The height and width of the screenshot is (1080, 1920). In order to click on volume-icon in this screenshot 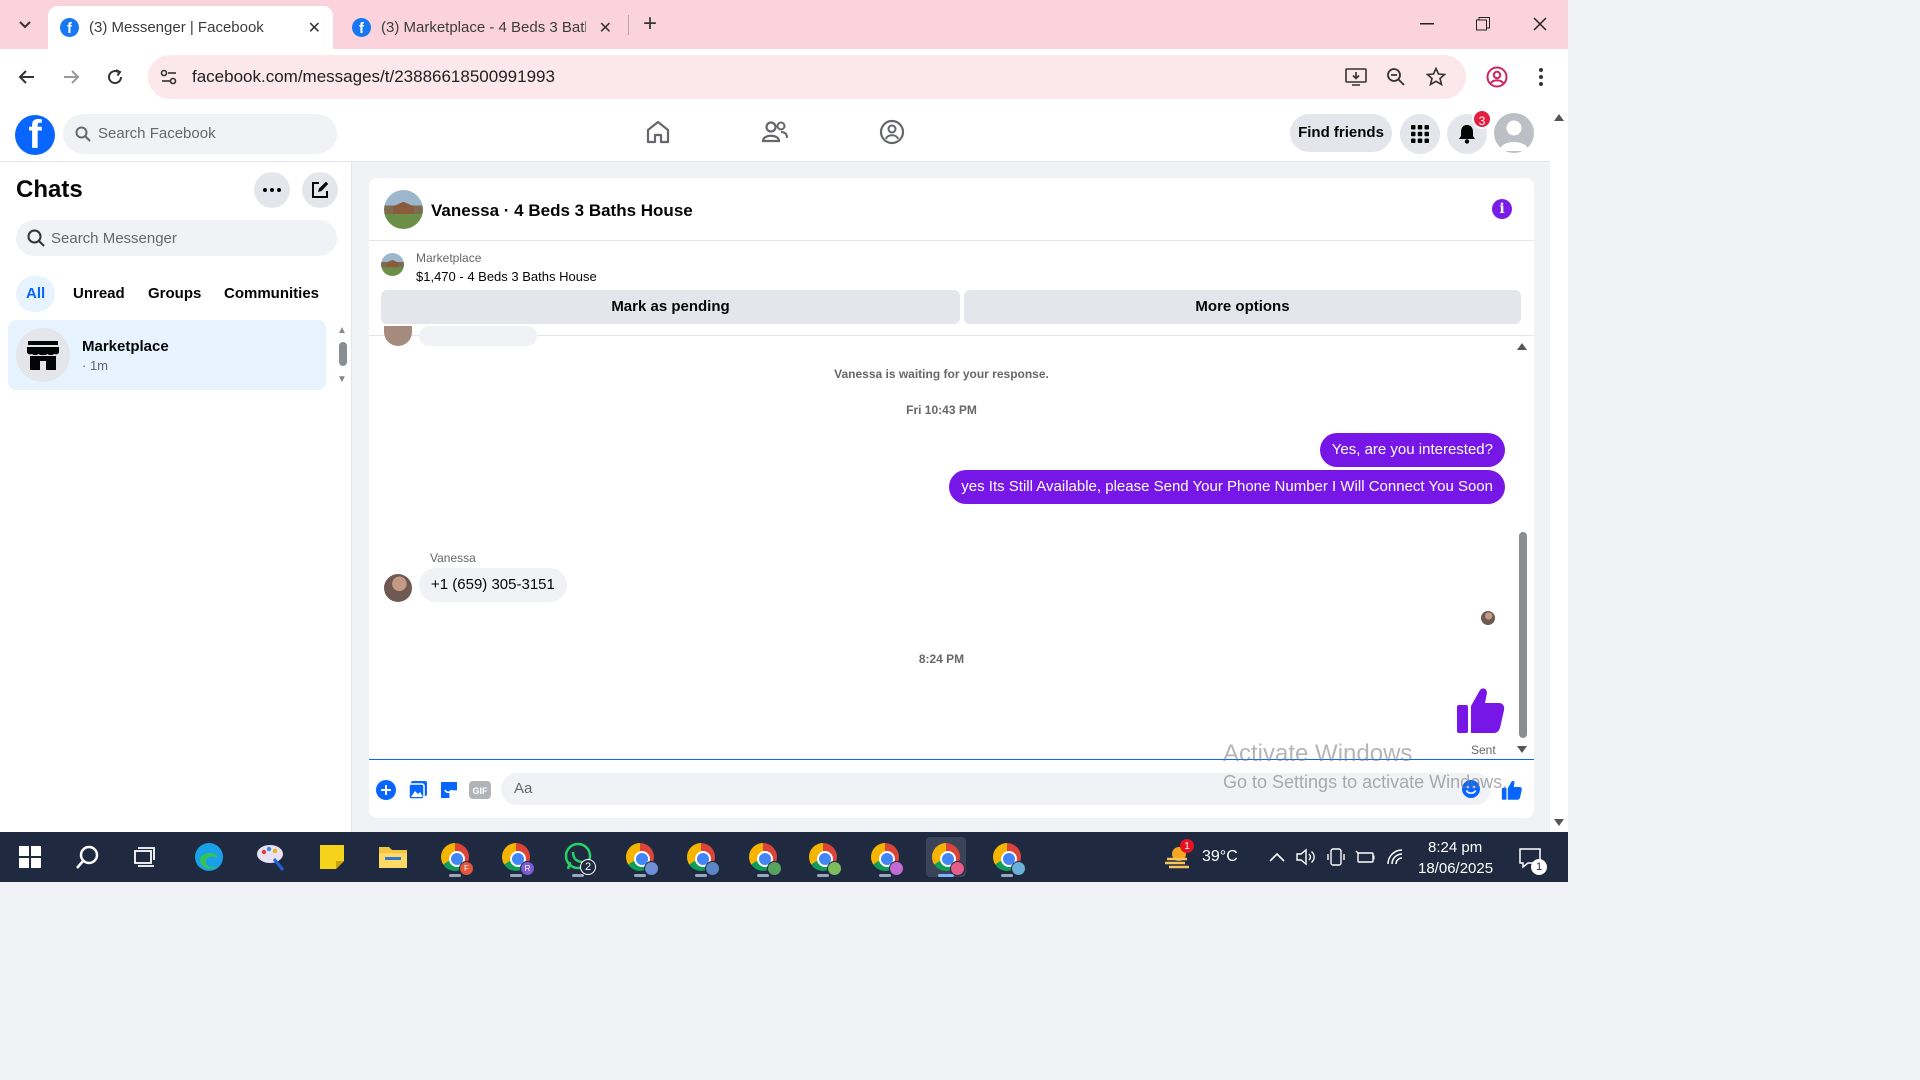, I will do `click(1306, 857)`.